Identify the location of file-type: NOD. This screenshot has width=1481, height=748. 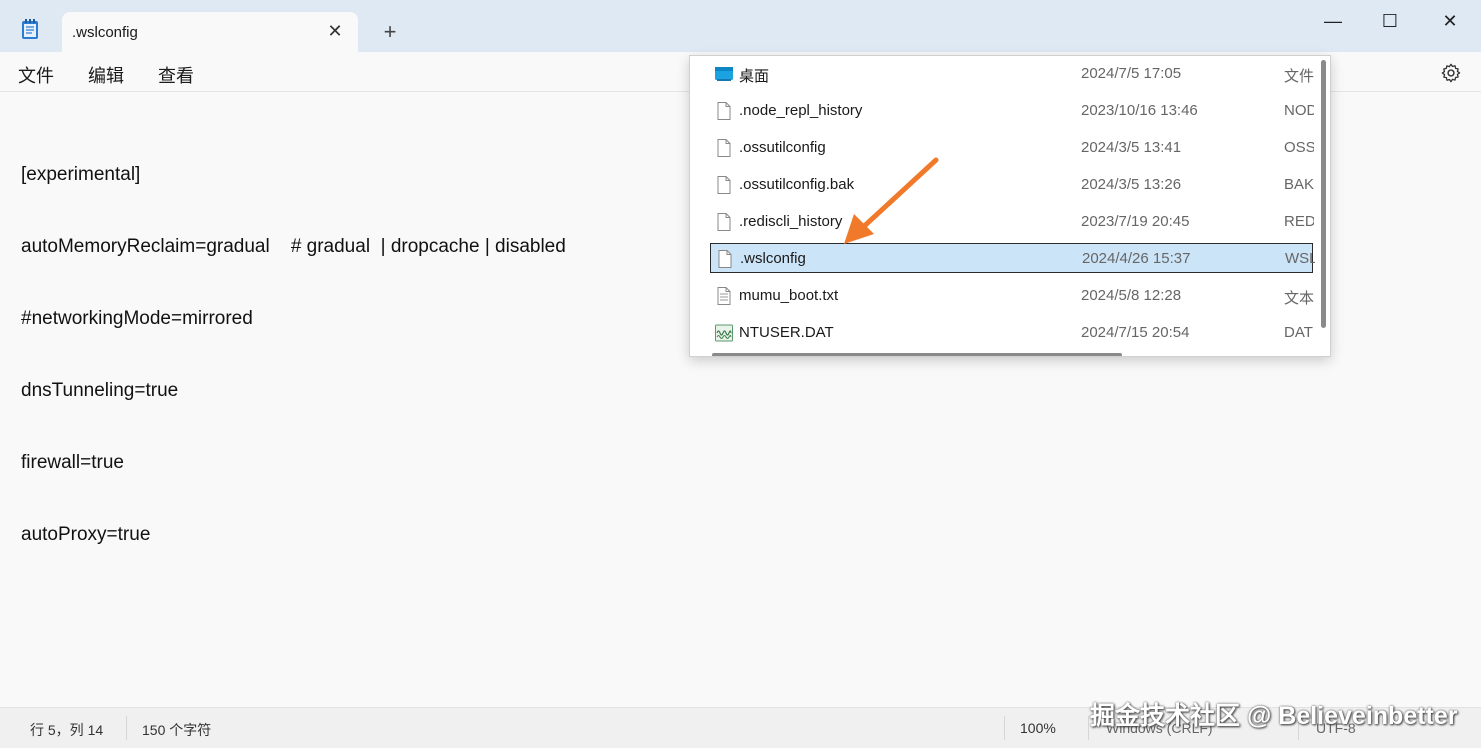
(1299, 110).